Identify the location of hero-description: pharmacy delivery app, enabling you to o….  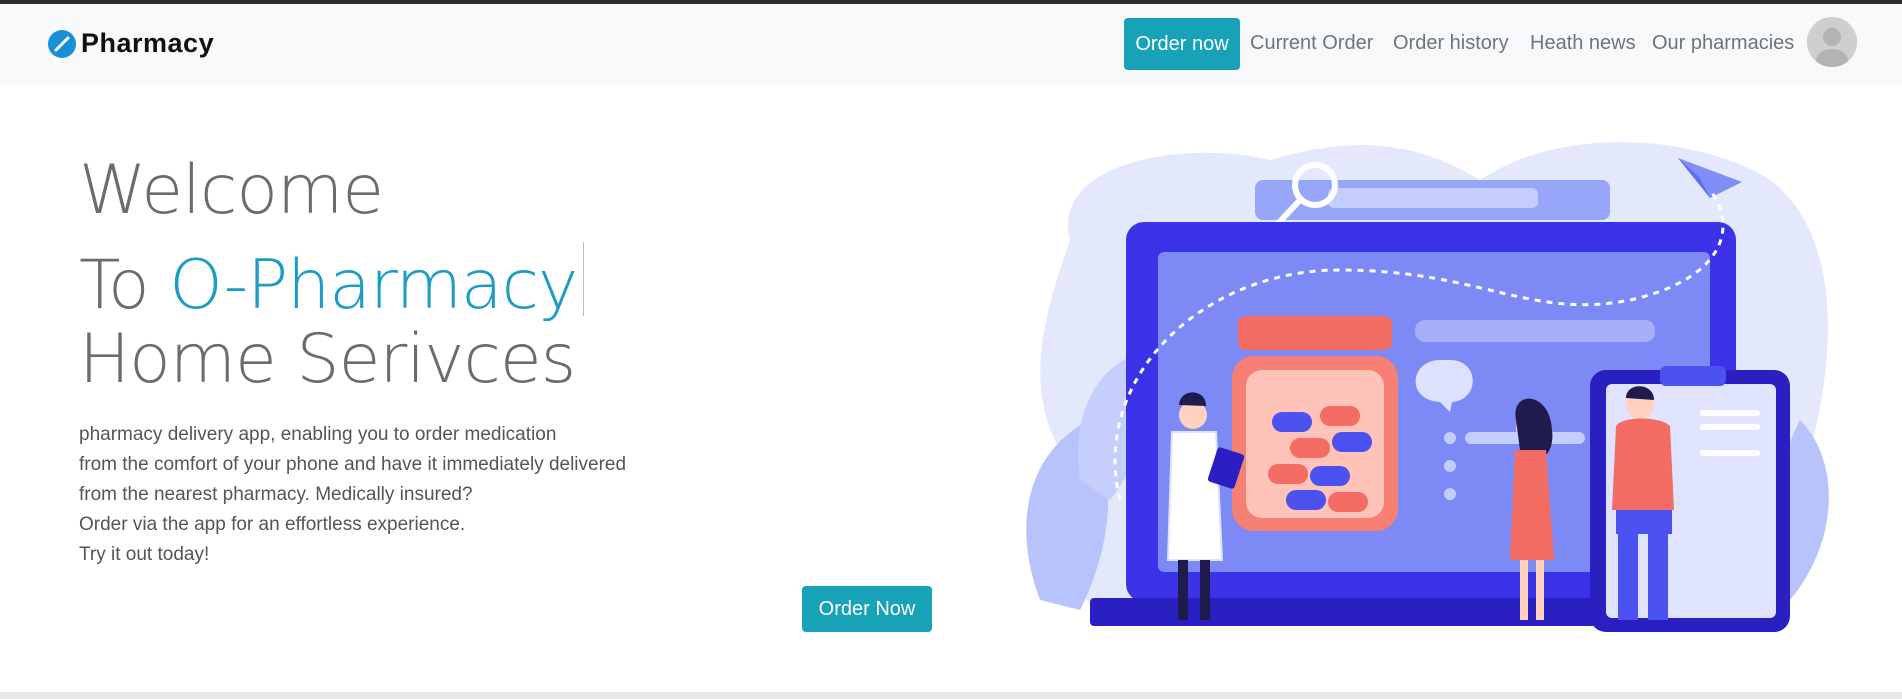
(352, 495).